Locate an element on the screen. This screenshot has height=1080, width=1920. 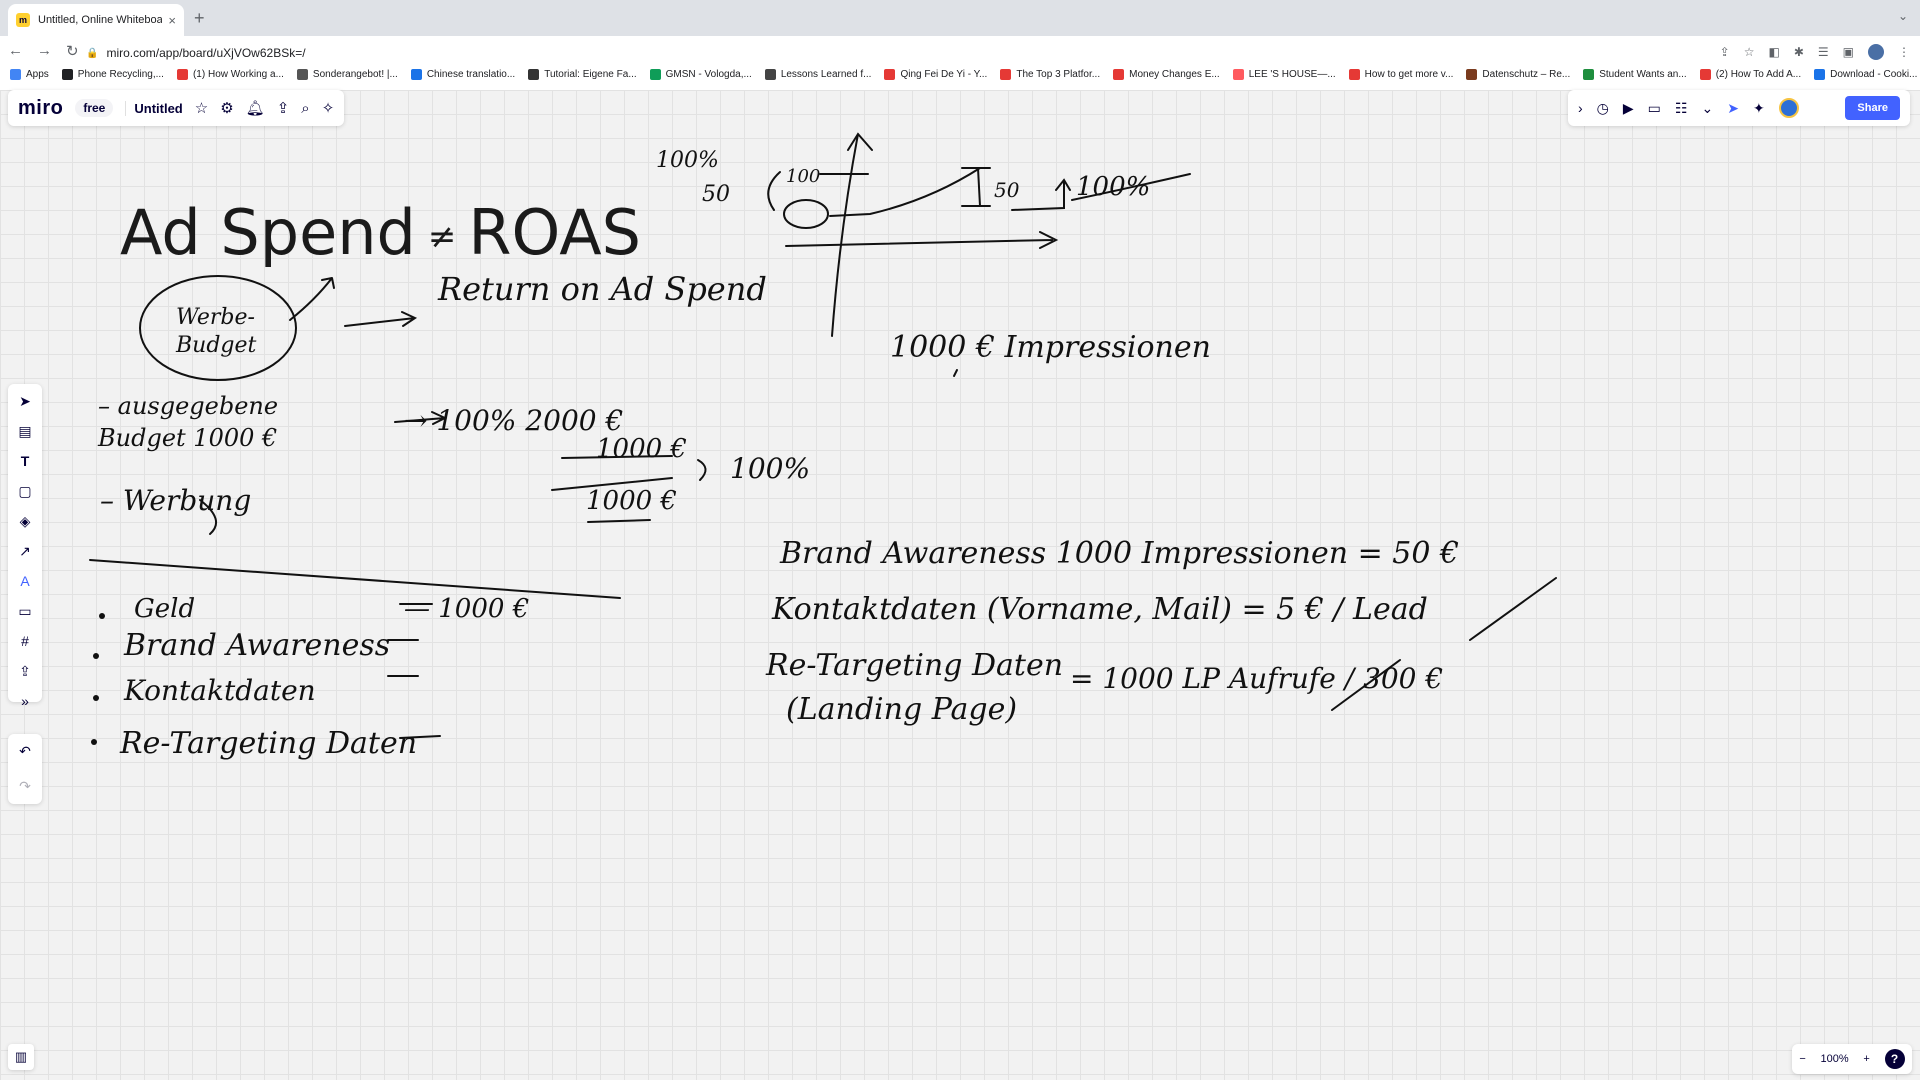
upload-icon: ⇪ is located at coordinates (283, 108).